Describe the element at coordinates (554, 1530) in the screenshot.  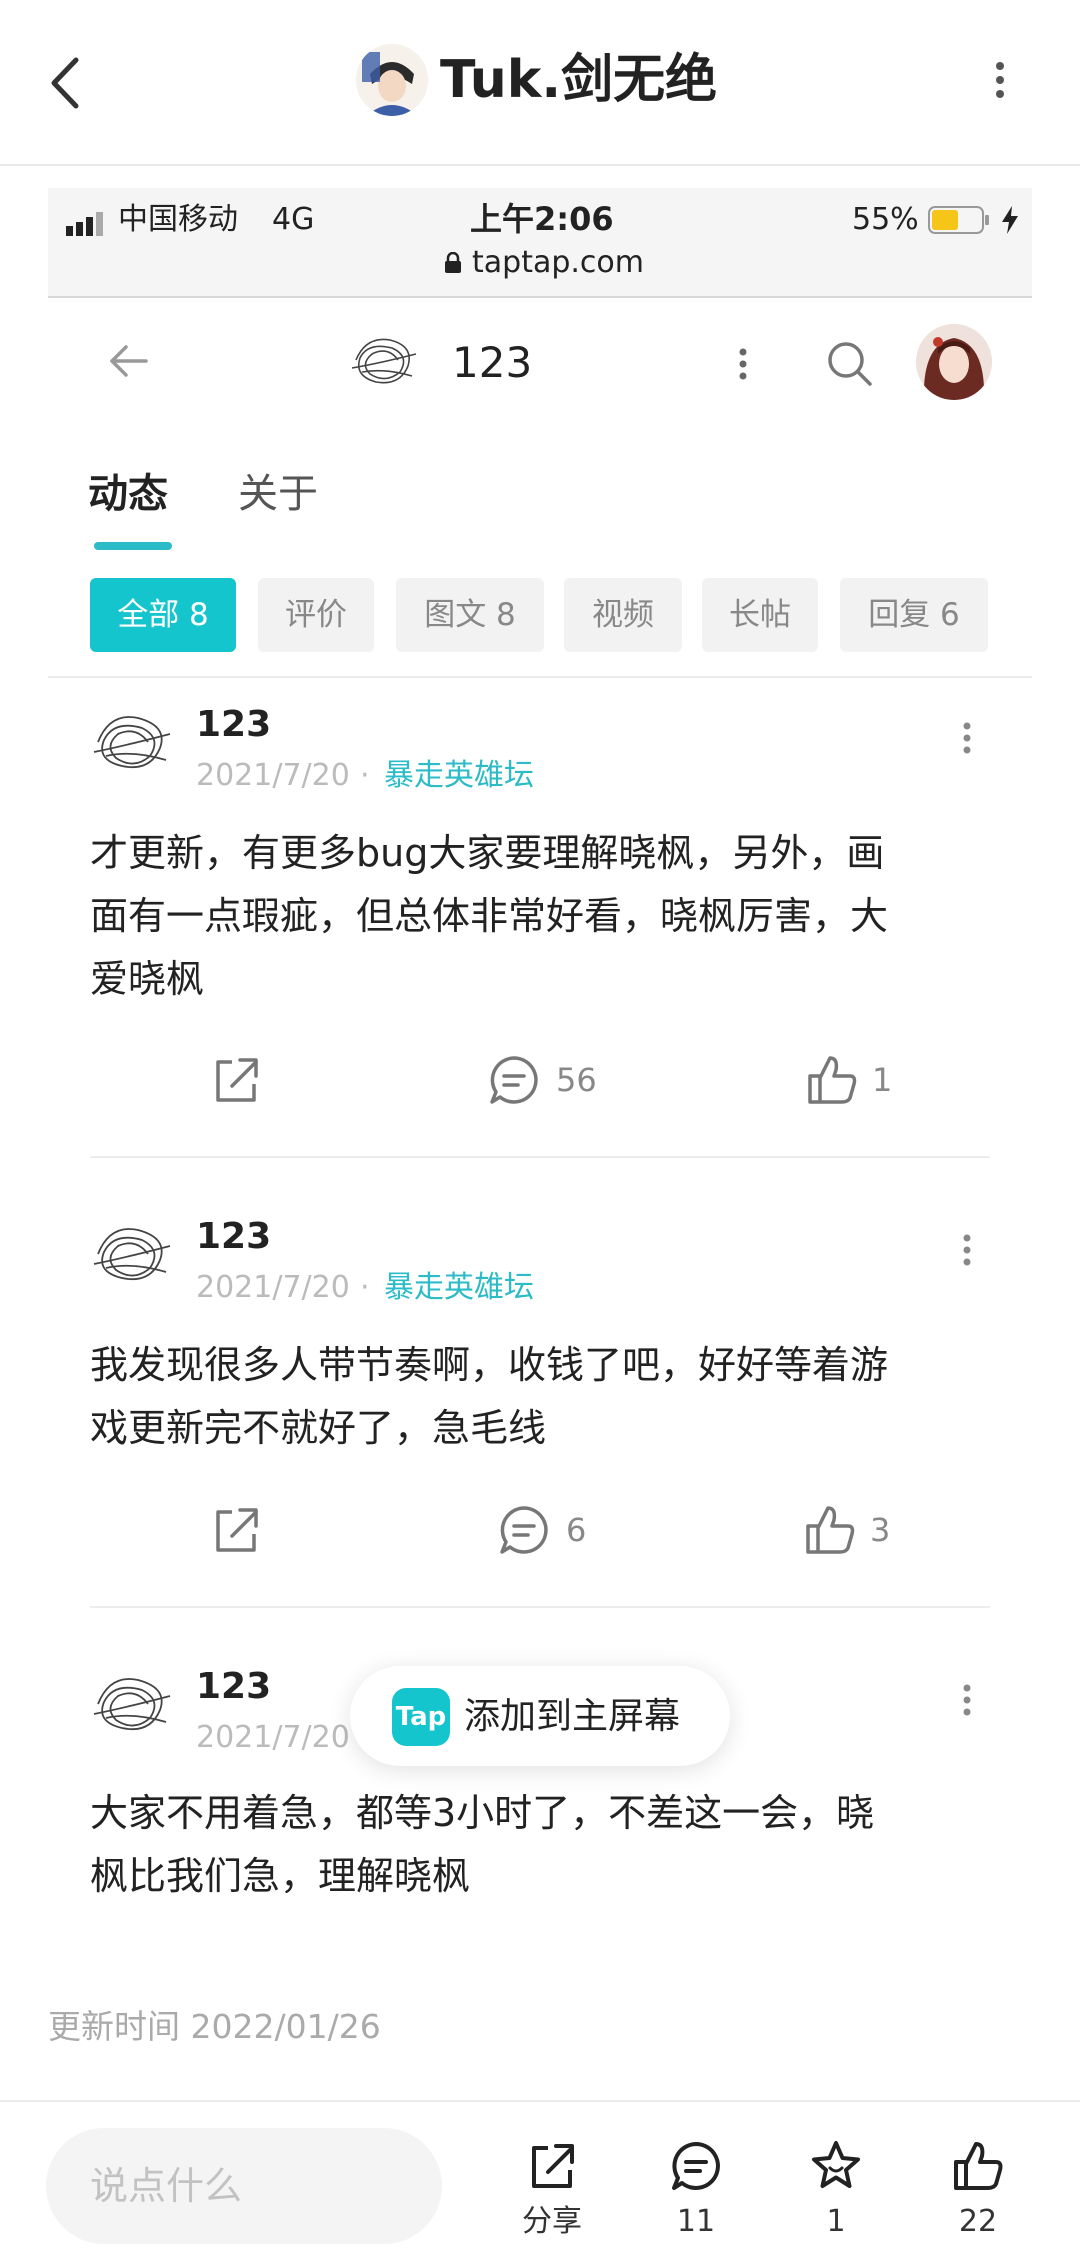
I see `comment-button: 6` at that location.